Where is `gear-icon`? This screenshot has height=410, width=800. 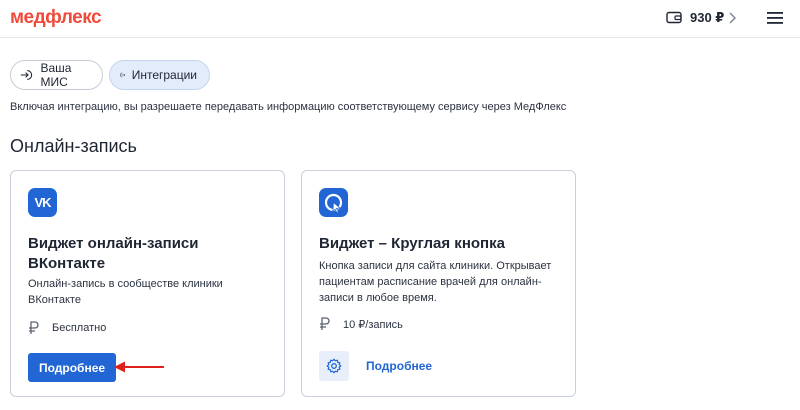
gear-icon is located at coordinates (334, 366).